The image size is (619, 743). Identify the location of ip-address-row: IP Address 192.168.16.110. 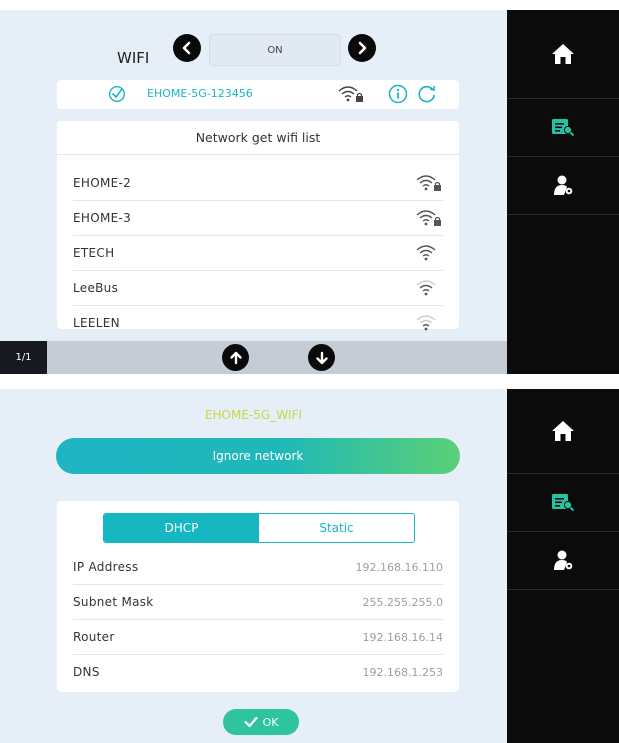
(258, 567).